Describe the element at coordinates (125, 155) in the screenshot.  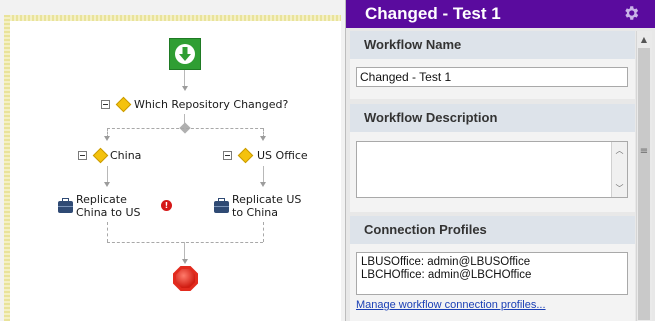
I see `branch-china-label: China` at that location.